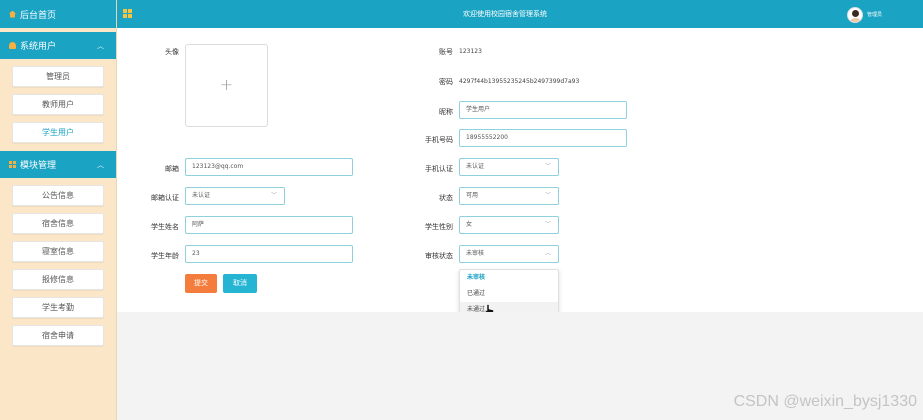 The image size is (923, 420). Describe the element at coordinates (439, 169) in the screenshot. I see `phone-verify-label: 手机认证` at that location.